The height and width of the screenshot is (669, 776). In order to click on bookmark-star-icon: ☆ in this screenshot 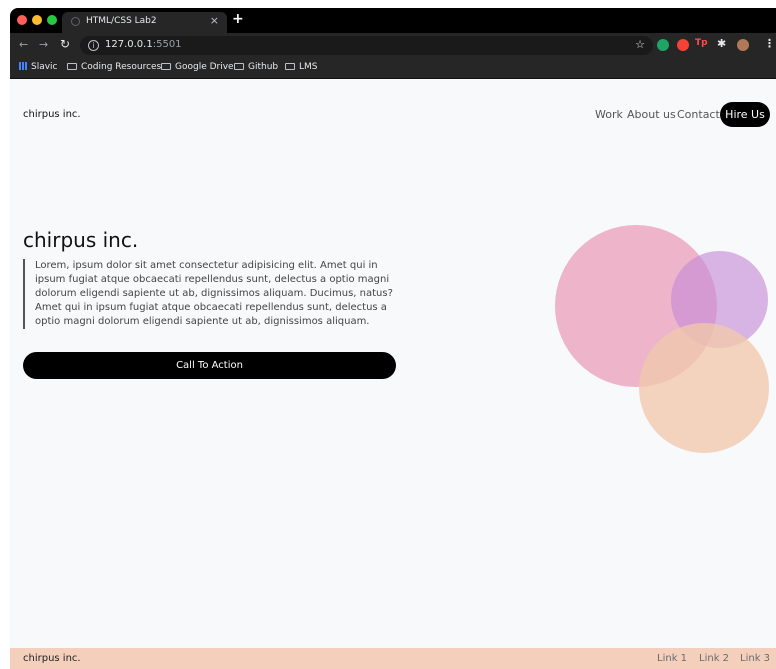, I will do `click(640, 44)`.